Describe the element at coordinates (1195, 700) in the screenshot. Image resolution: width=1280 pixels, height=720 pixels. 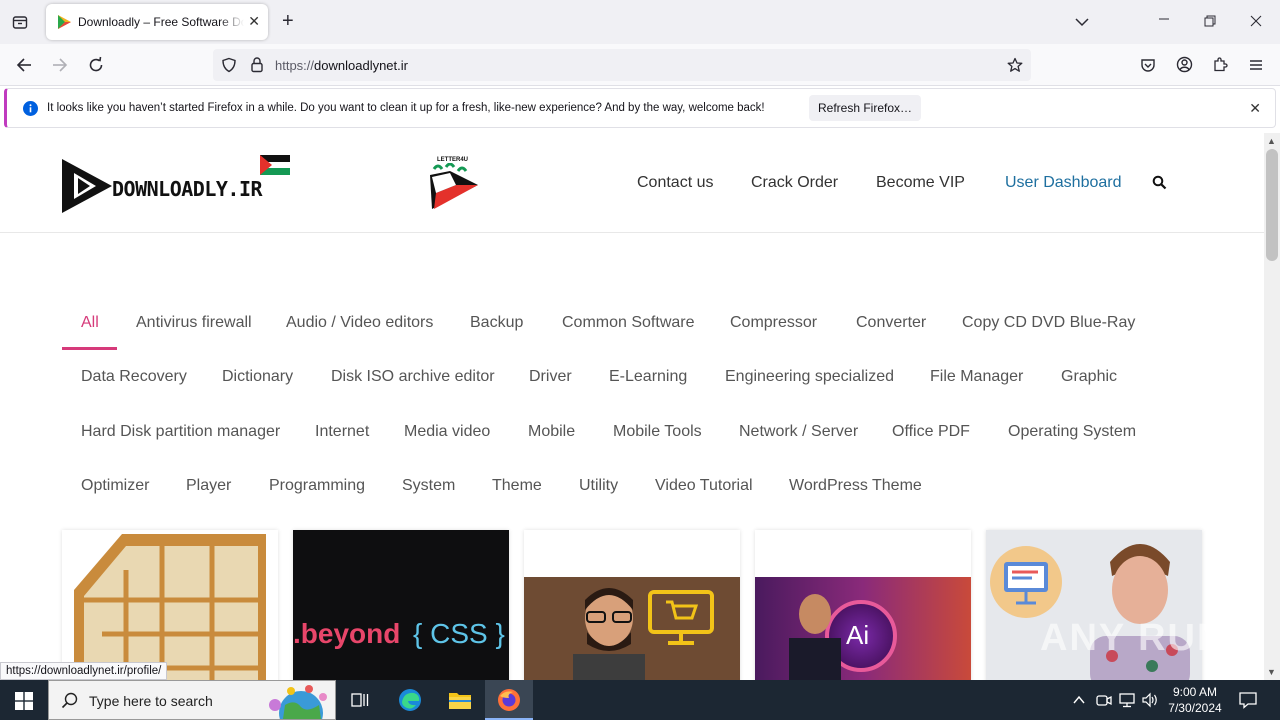
I see `taskbar-clock: 9:00 AM 7/30/2024` at that location.